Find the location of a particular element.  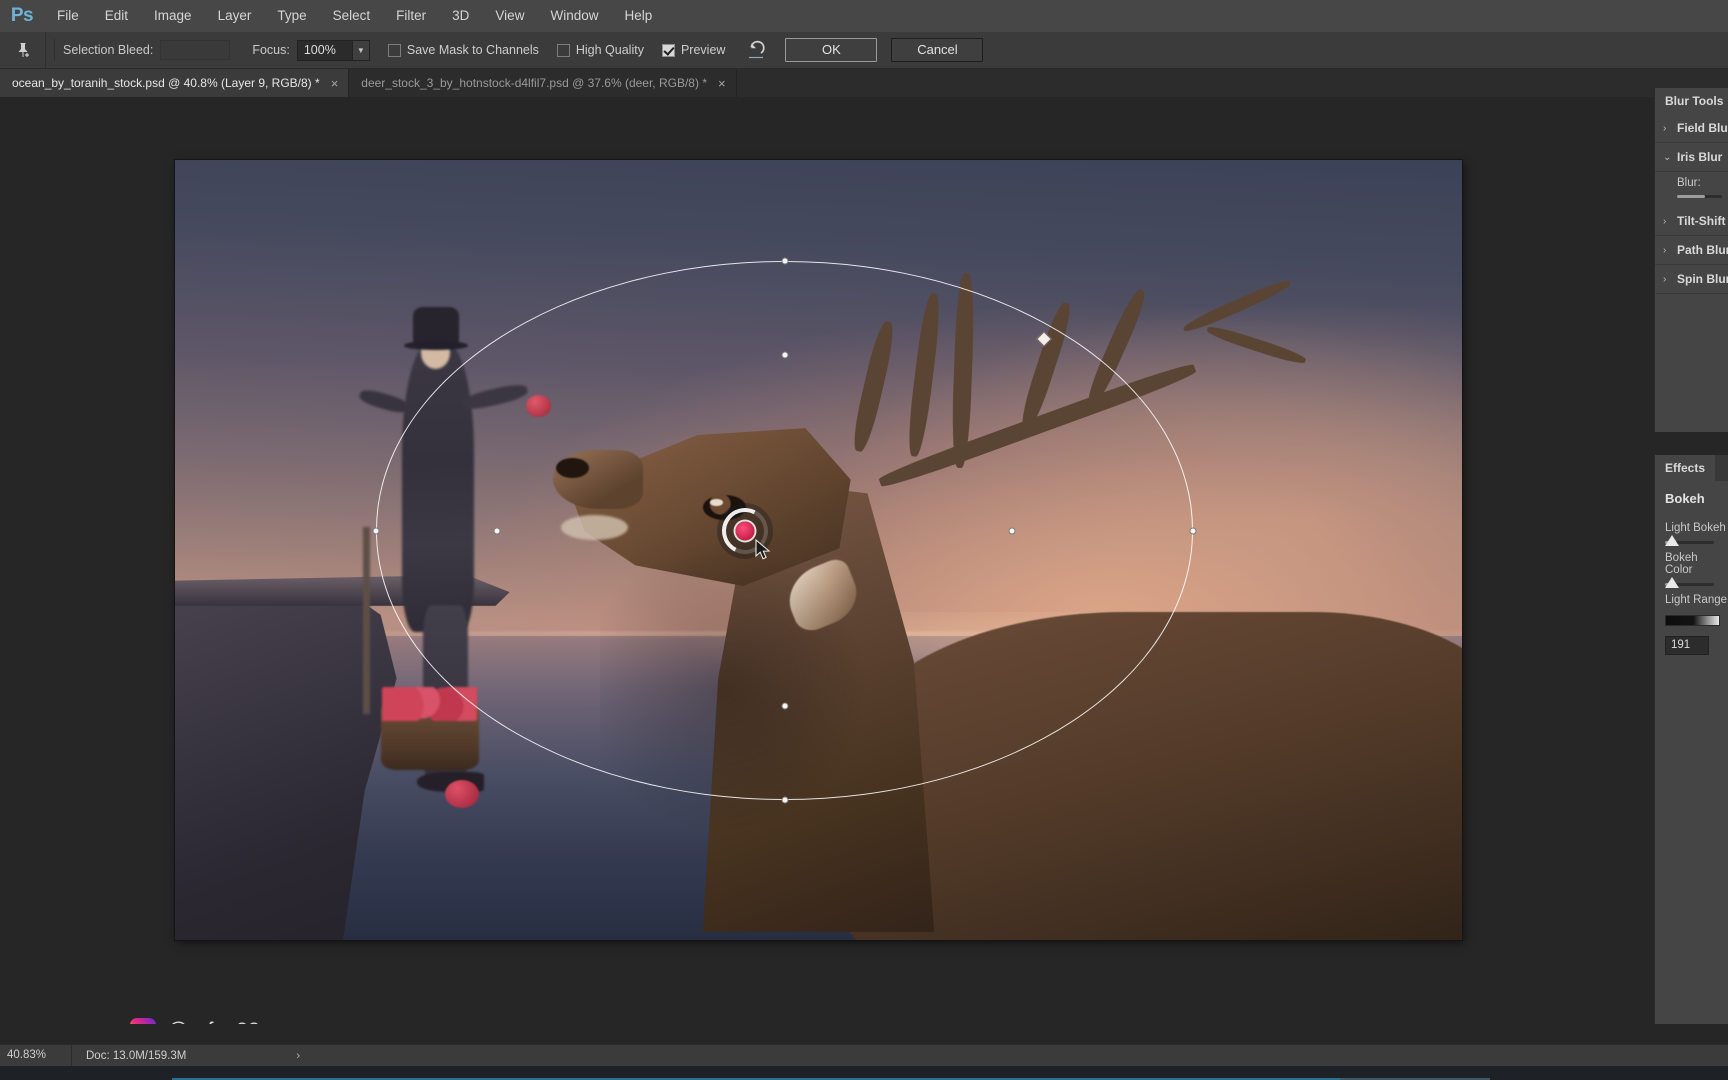

walking-cane is located at coordinates (366, 620).